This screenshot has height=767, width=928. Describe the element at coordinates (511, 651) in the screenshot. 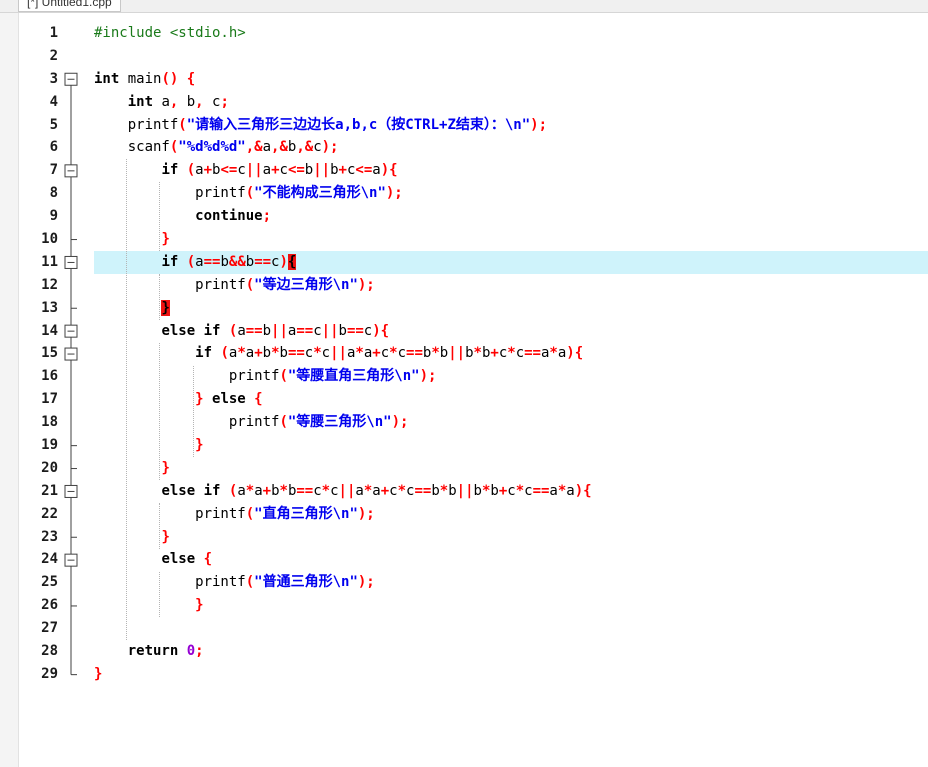

I see `code-text: return 0;` at that location.